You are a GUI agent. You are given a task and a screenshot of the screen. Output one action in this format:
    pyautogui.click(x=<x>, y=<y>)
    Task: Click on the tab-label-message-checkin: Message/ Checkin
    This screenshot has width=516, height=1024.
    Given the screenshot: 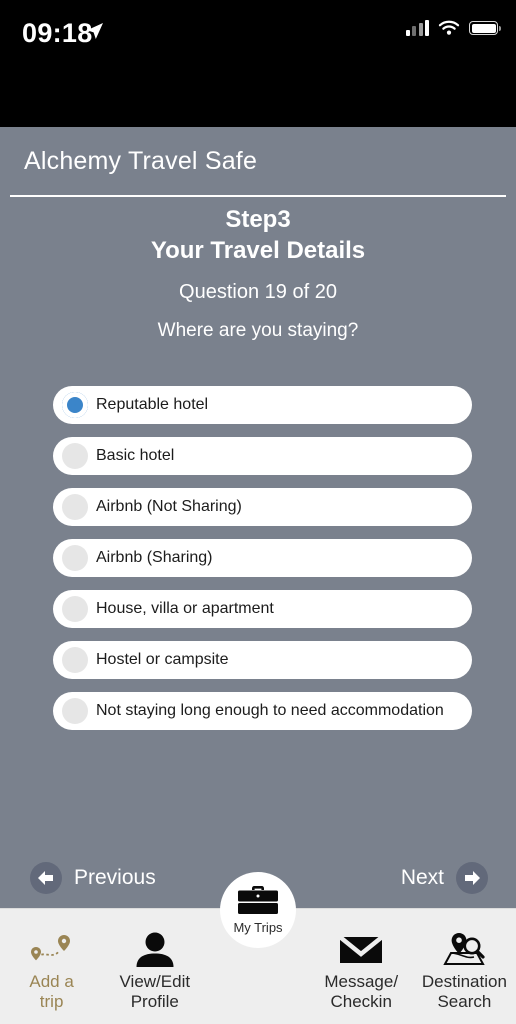 What is the action you would take?
    pyautogui.click(x=361, y=992)
    